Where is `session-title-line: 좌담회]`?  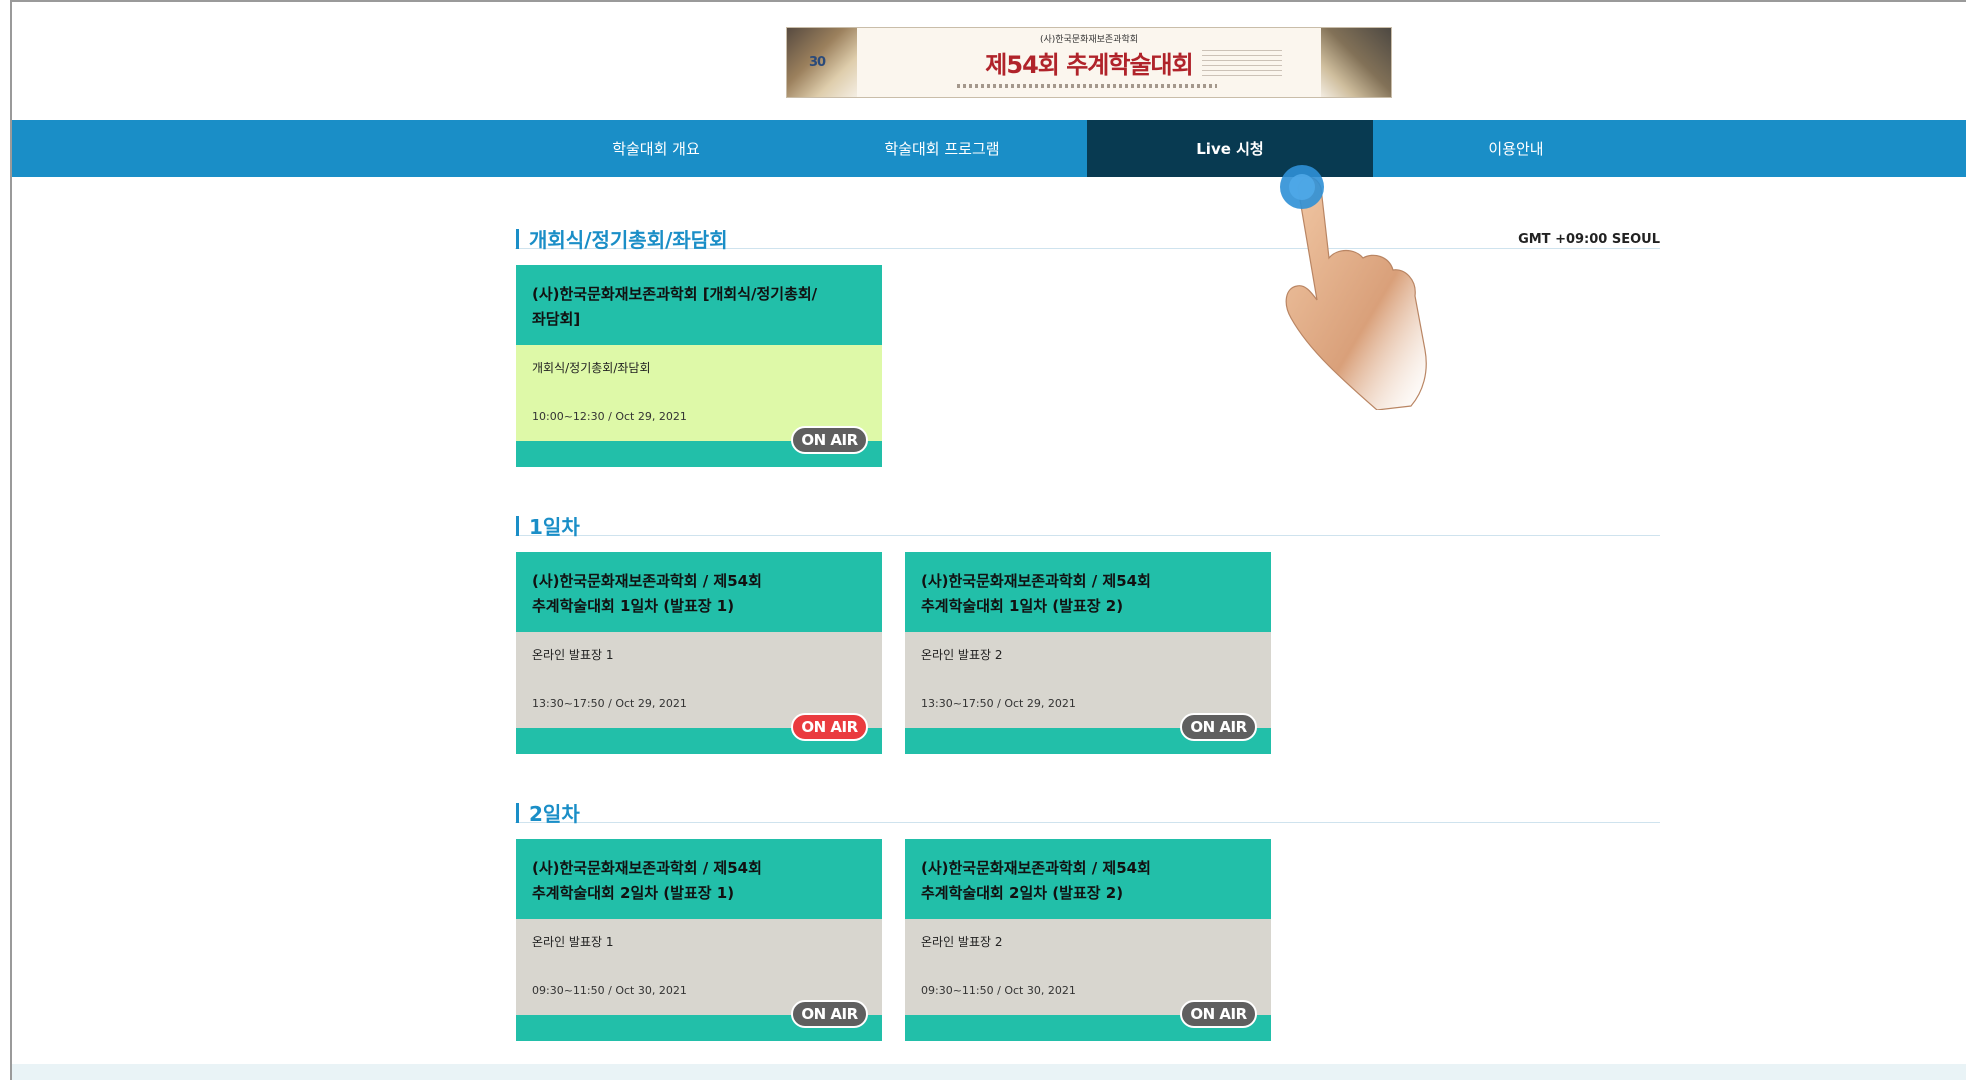
session-title-line: 좌담회] is located at coordinates (556, 319).